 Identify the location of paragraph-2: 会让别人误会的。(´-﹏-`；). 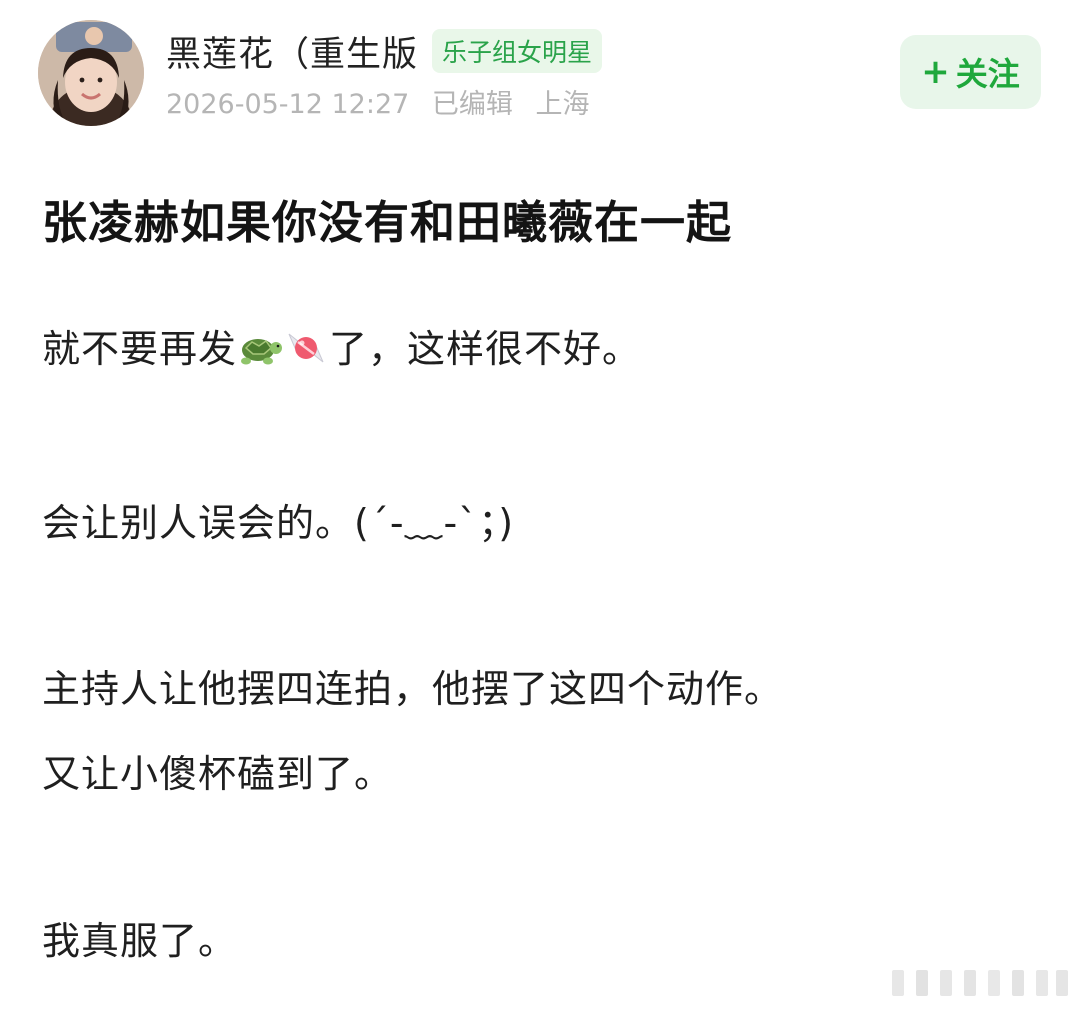
(278, 523).